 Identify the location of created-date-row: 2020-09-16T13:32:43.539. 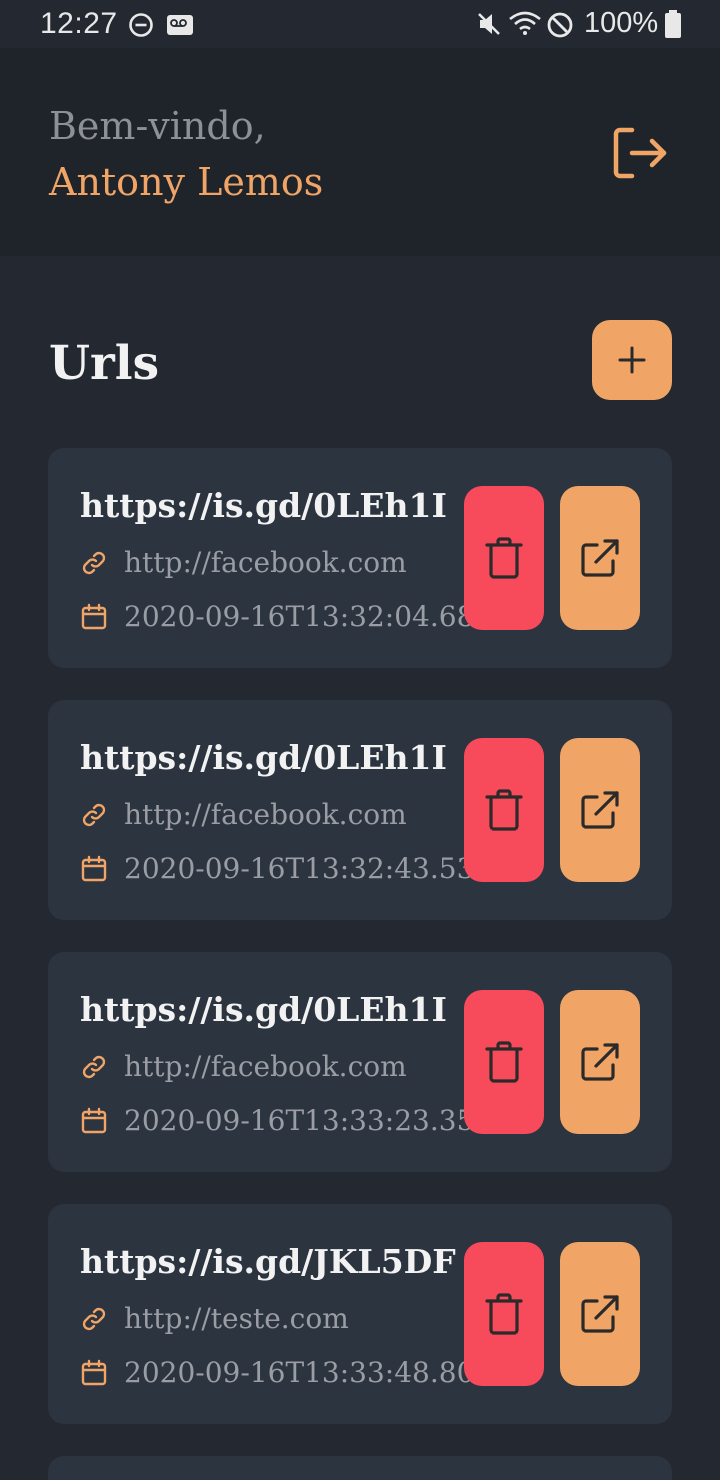
(286, 868).